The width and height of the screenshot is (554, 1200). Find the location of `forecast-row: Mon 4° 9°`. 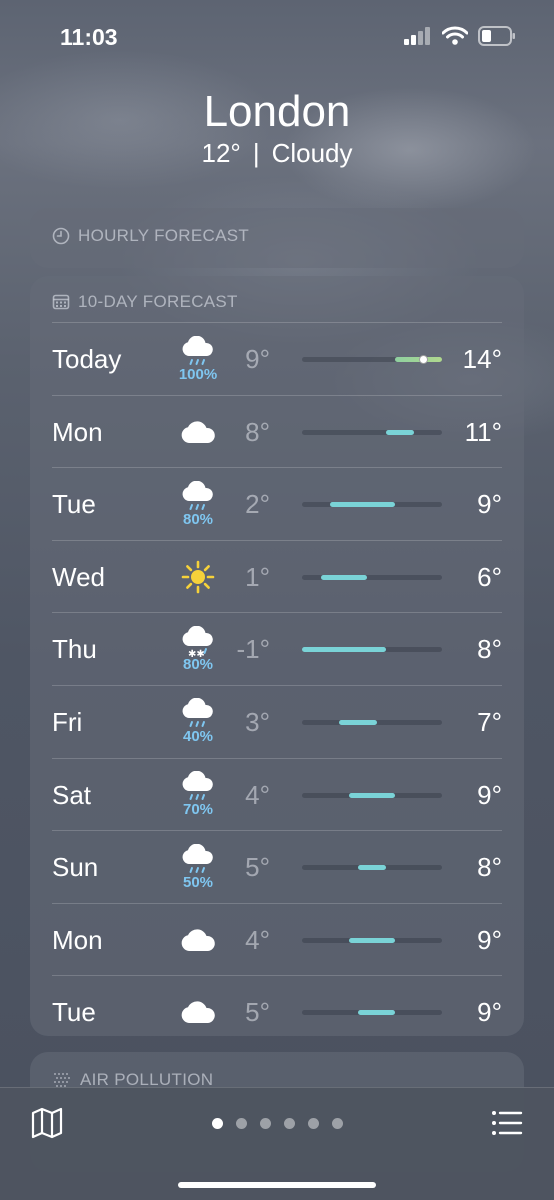

forecast-row: Mon 4° 9° is located at coordinates (277, 939).